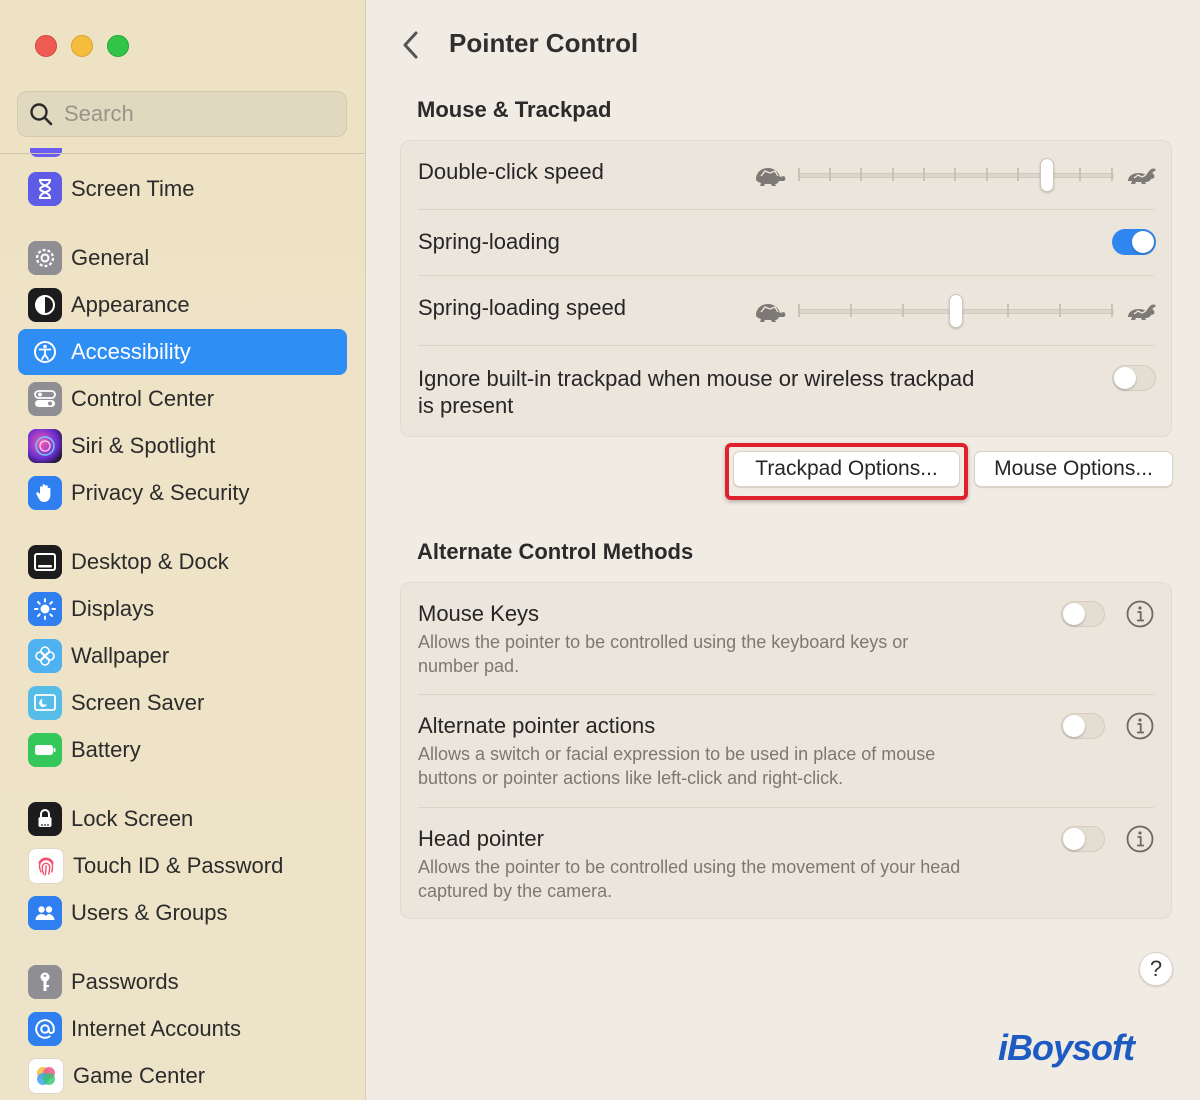  I want to click on sidebar-item-accessibility: Accessibility, so click(182, 352).